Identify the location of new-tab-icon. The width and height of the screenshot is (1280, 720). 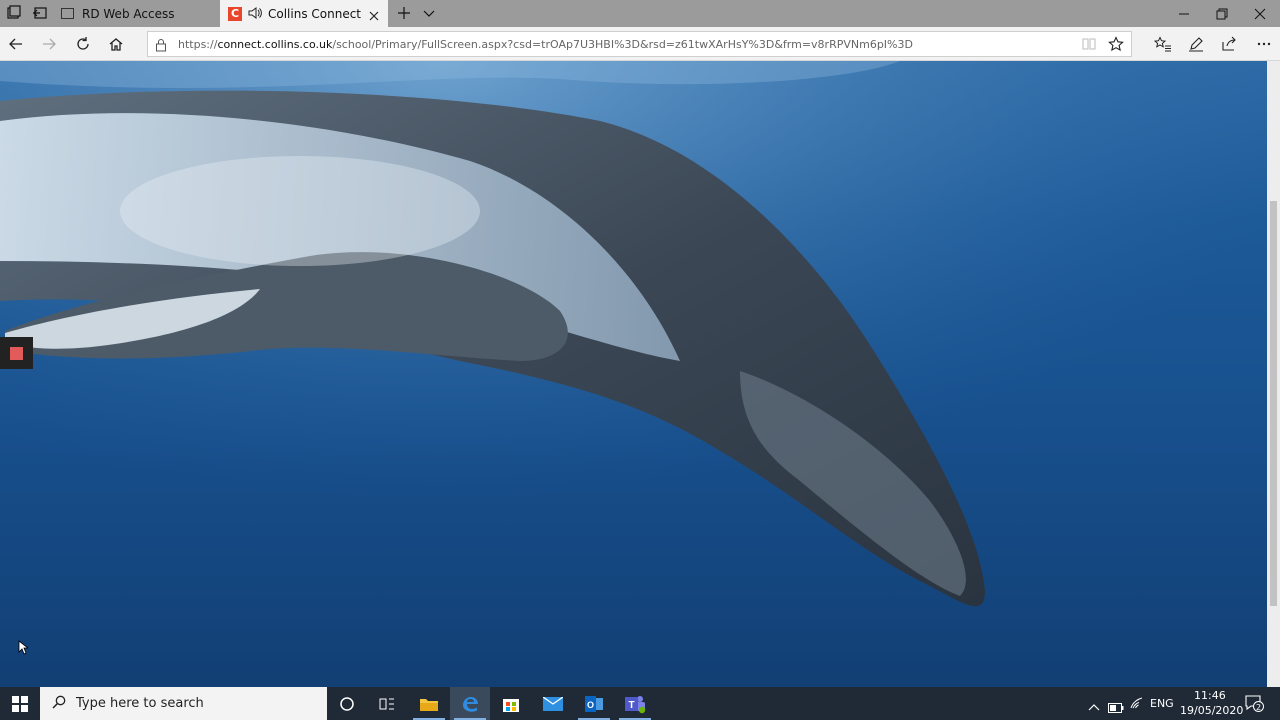
(404, 13).